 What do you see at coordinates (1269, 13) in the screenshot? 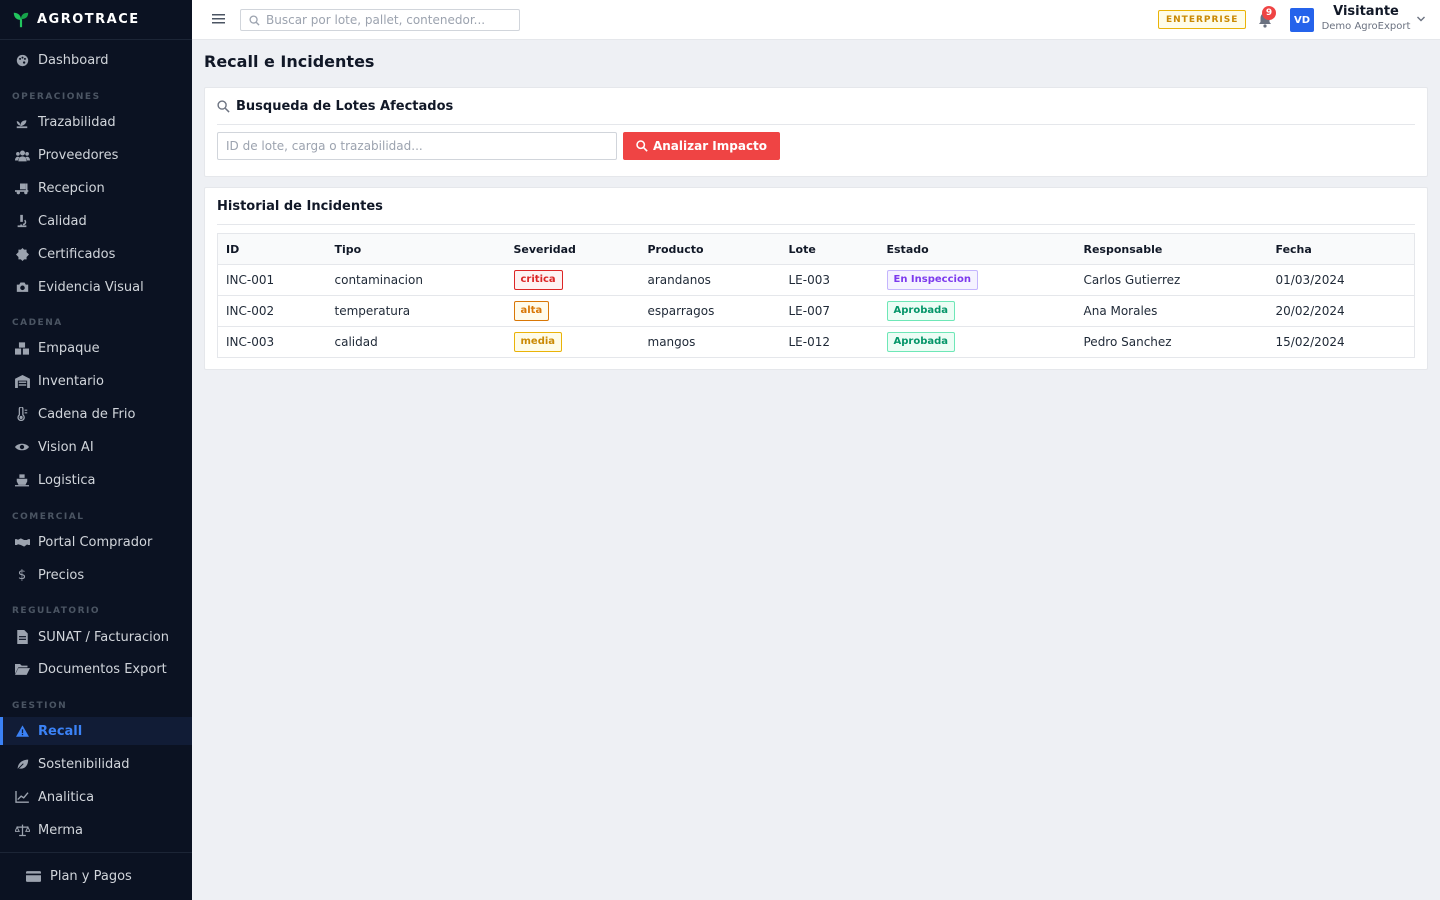
I see `notification-count-badge: 9` at bounding box center [1269, 13].